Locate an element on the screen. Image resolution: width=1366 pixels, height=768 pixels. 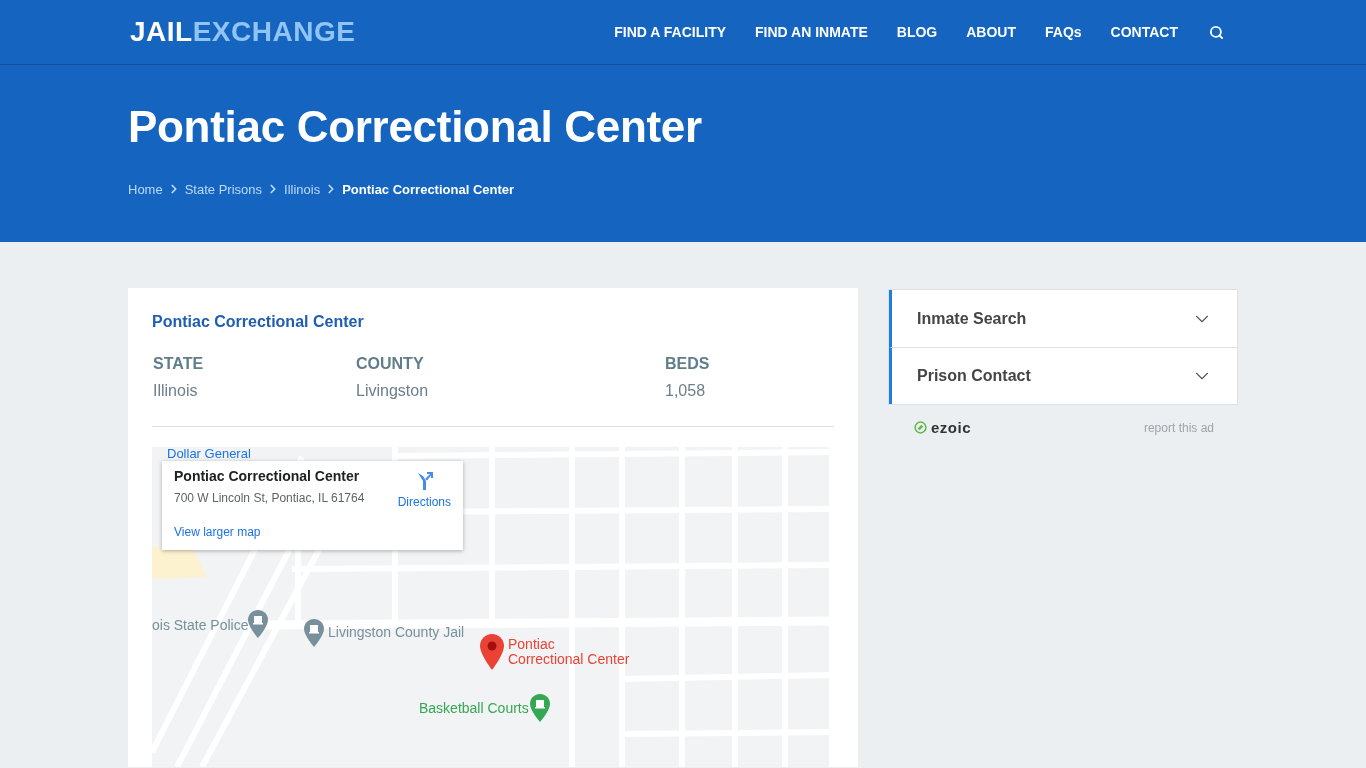
ring-logo-icon is located at coordinates (920, 427).